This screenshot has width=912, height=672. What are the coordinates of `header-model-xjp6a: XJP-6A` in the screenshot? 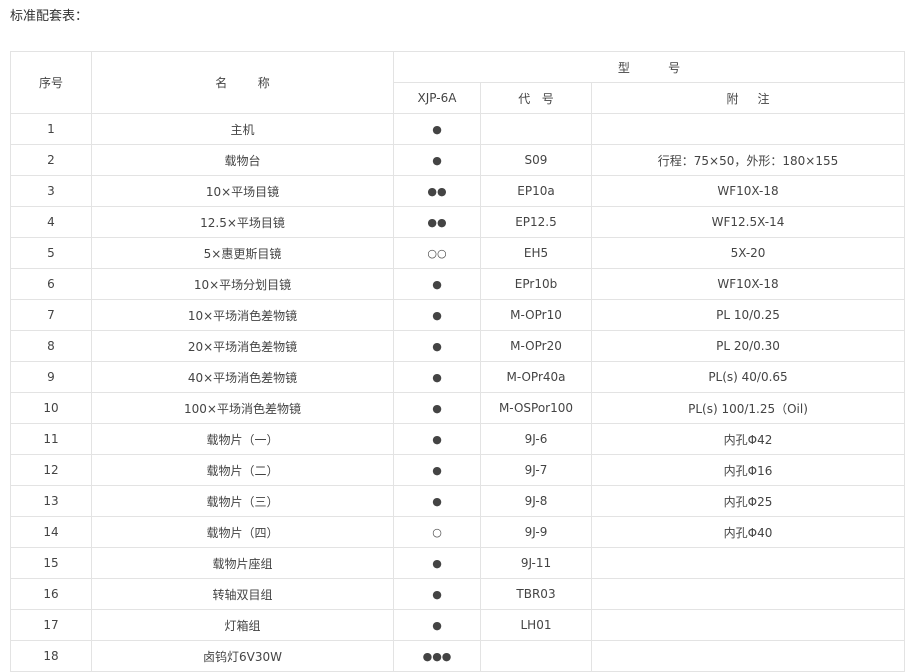 It's located at (437, 98).